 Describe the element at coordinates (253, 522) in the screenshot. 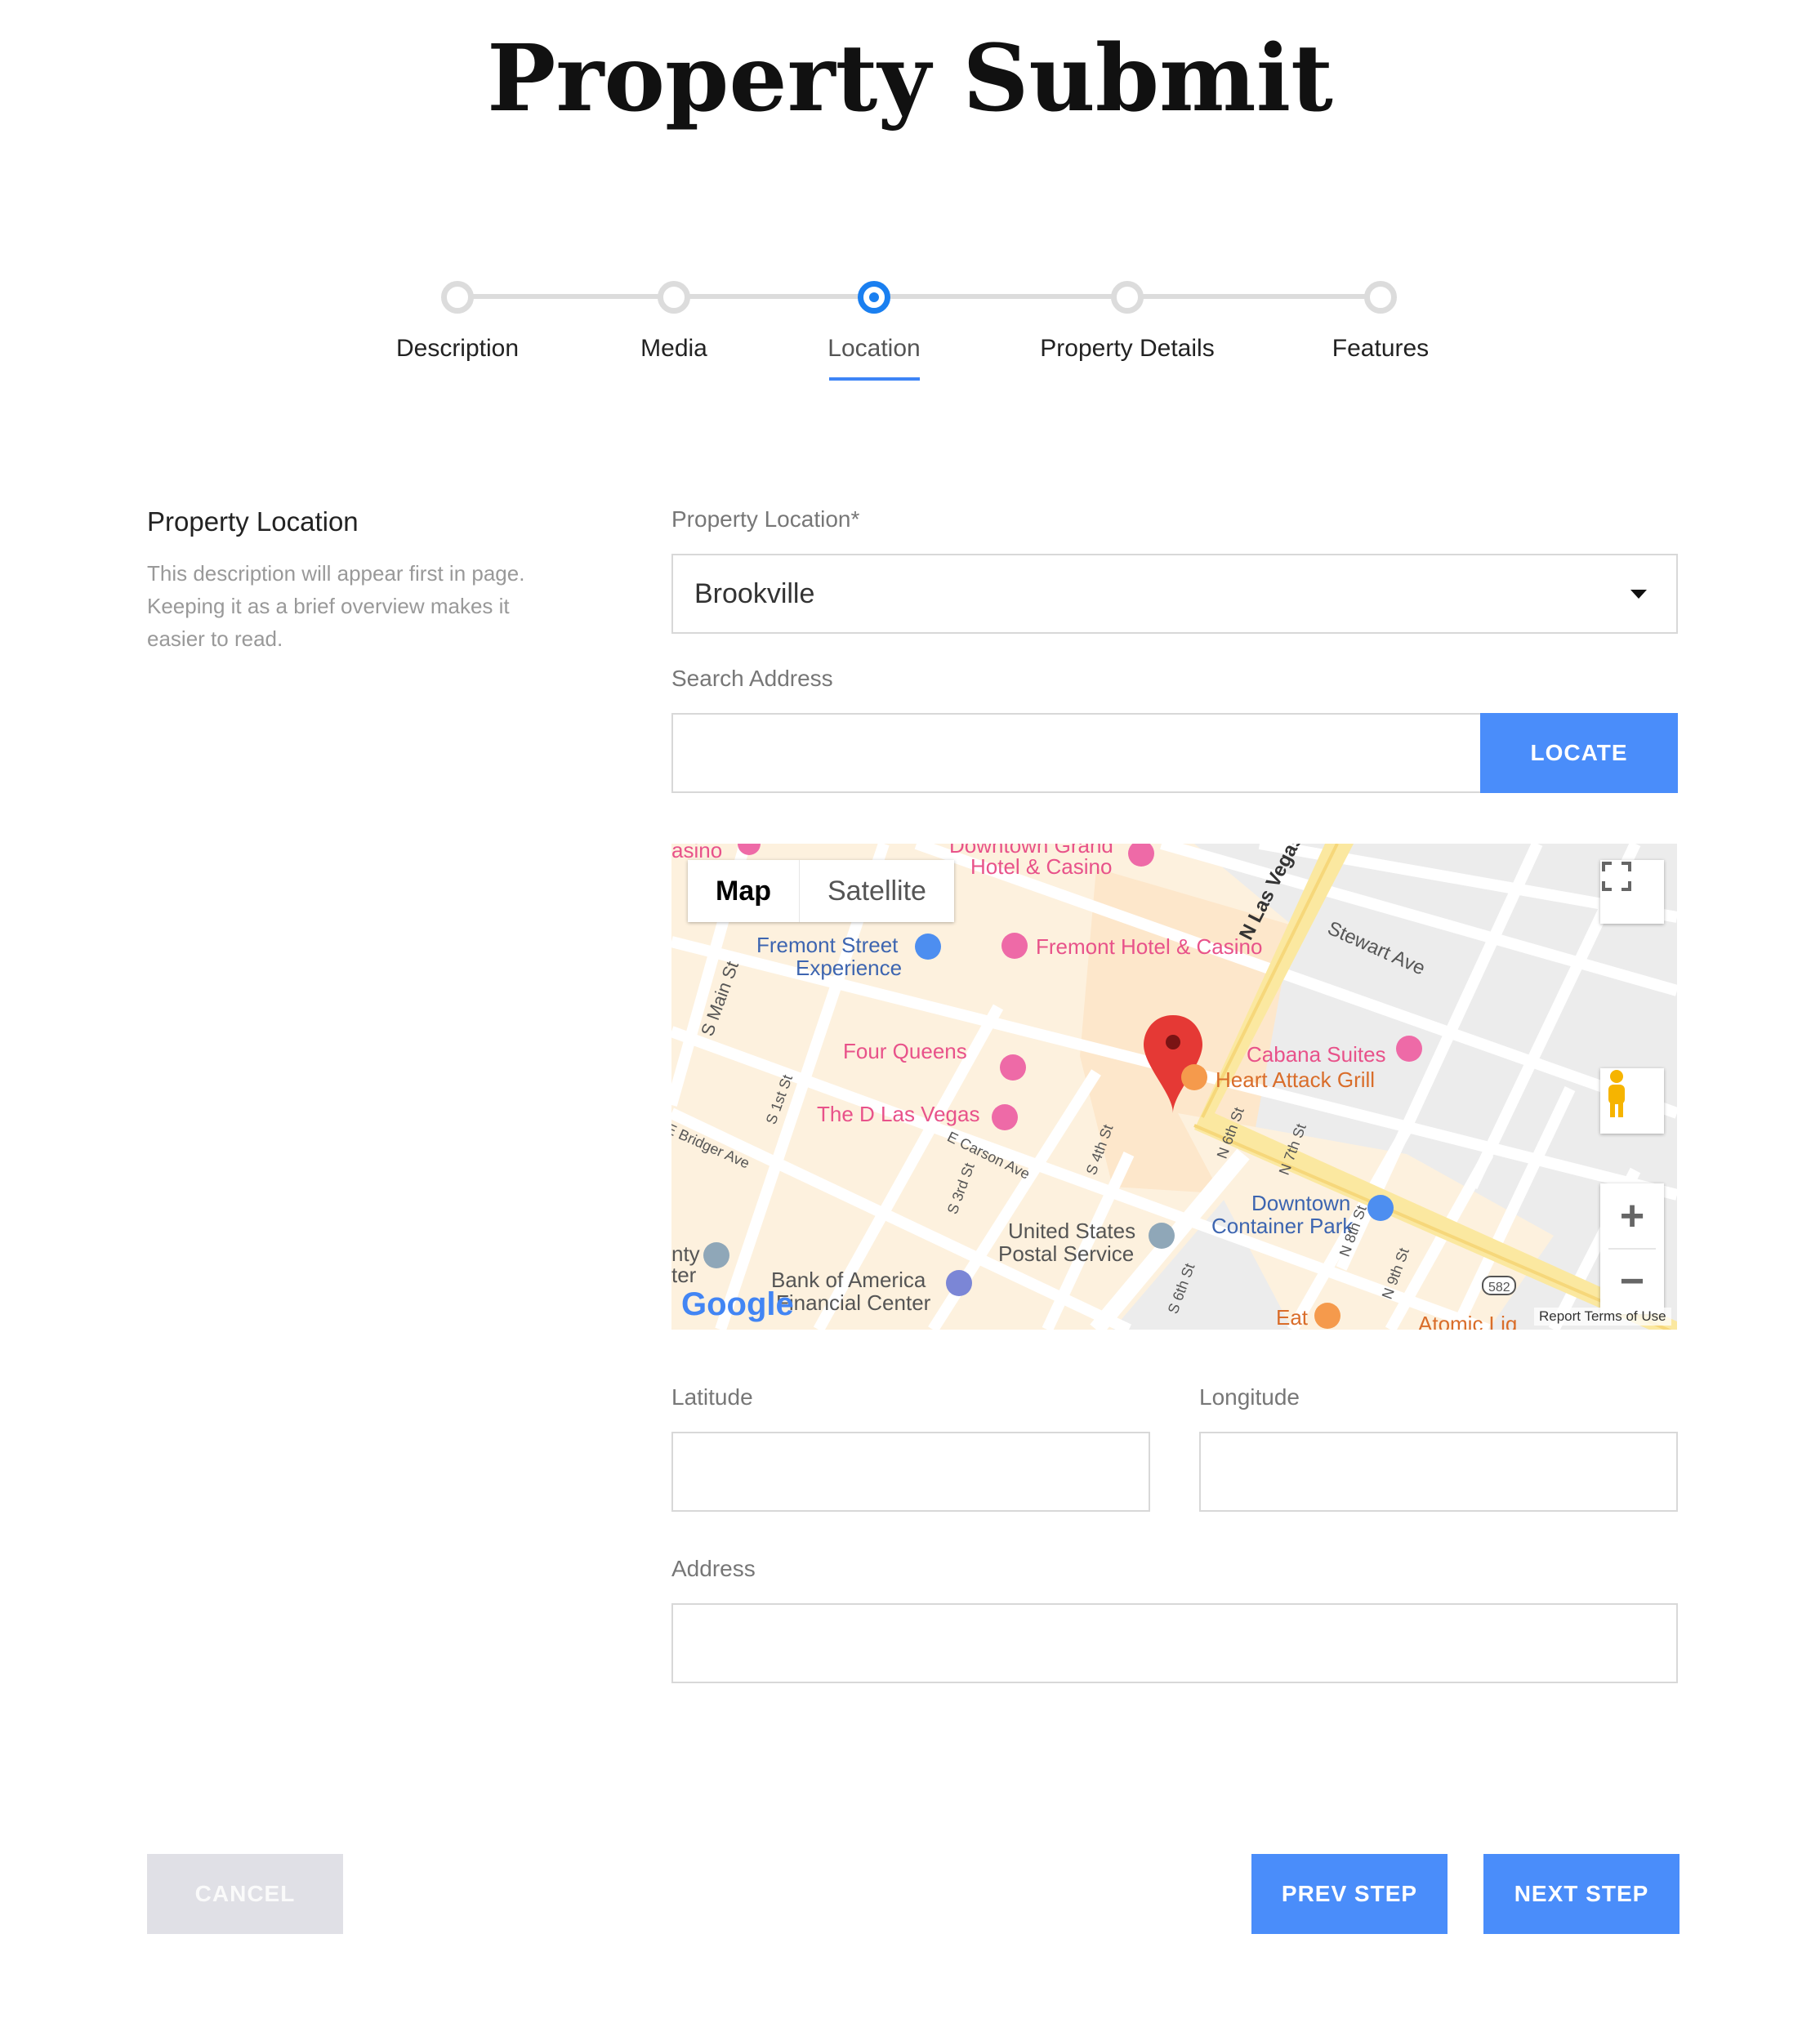

I see `section-title: Property Location` at that location.